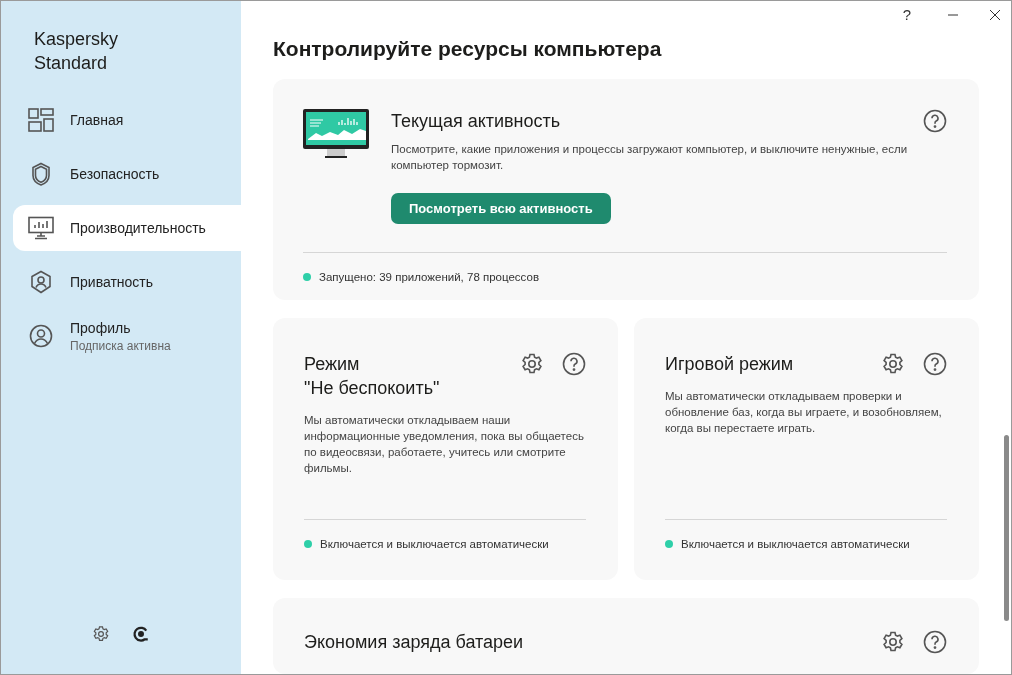 This screenshot has width=1012, height=675. I want to click on sidebar-item: Производительность, so click(127, 228).